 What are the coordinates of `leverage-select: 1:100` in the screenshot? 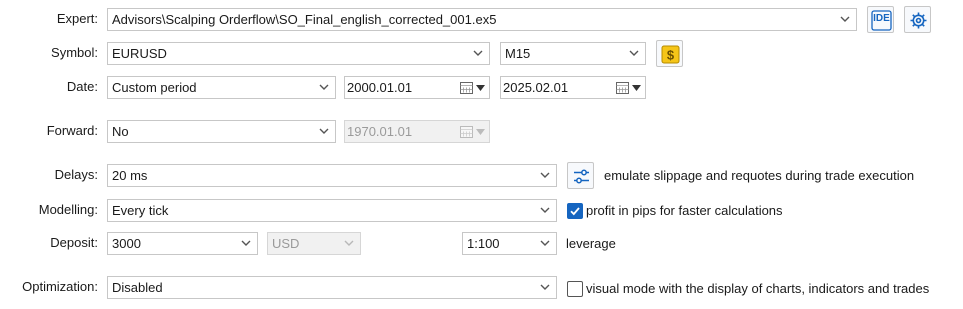 It's located at (509, 243).